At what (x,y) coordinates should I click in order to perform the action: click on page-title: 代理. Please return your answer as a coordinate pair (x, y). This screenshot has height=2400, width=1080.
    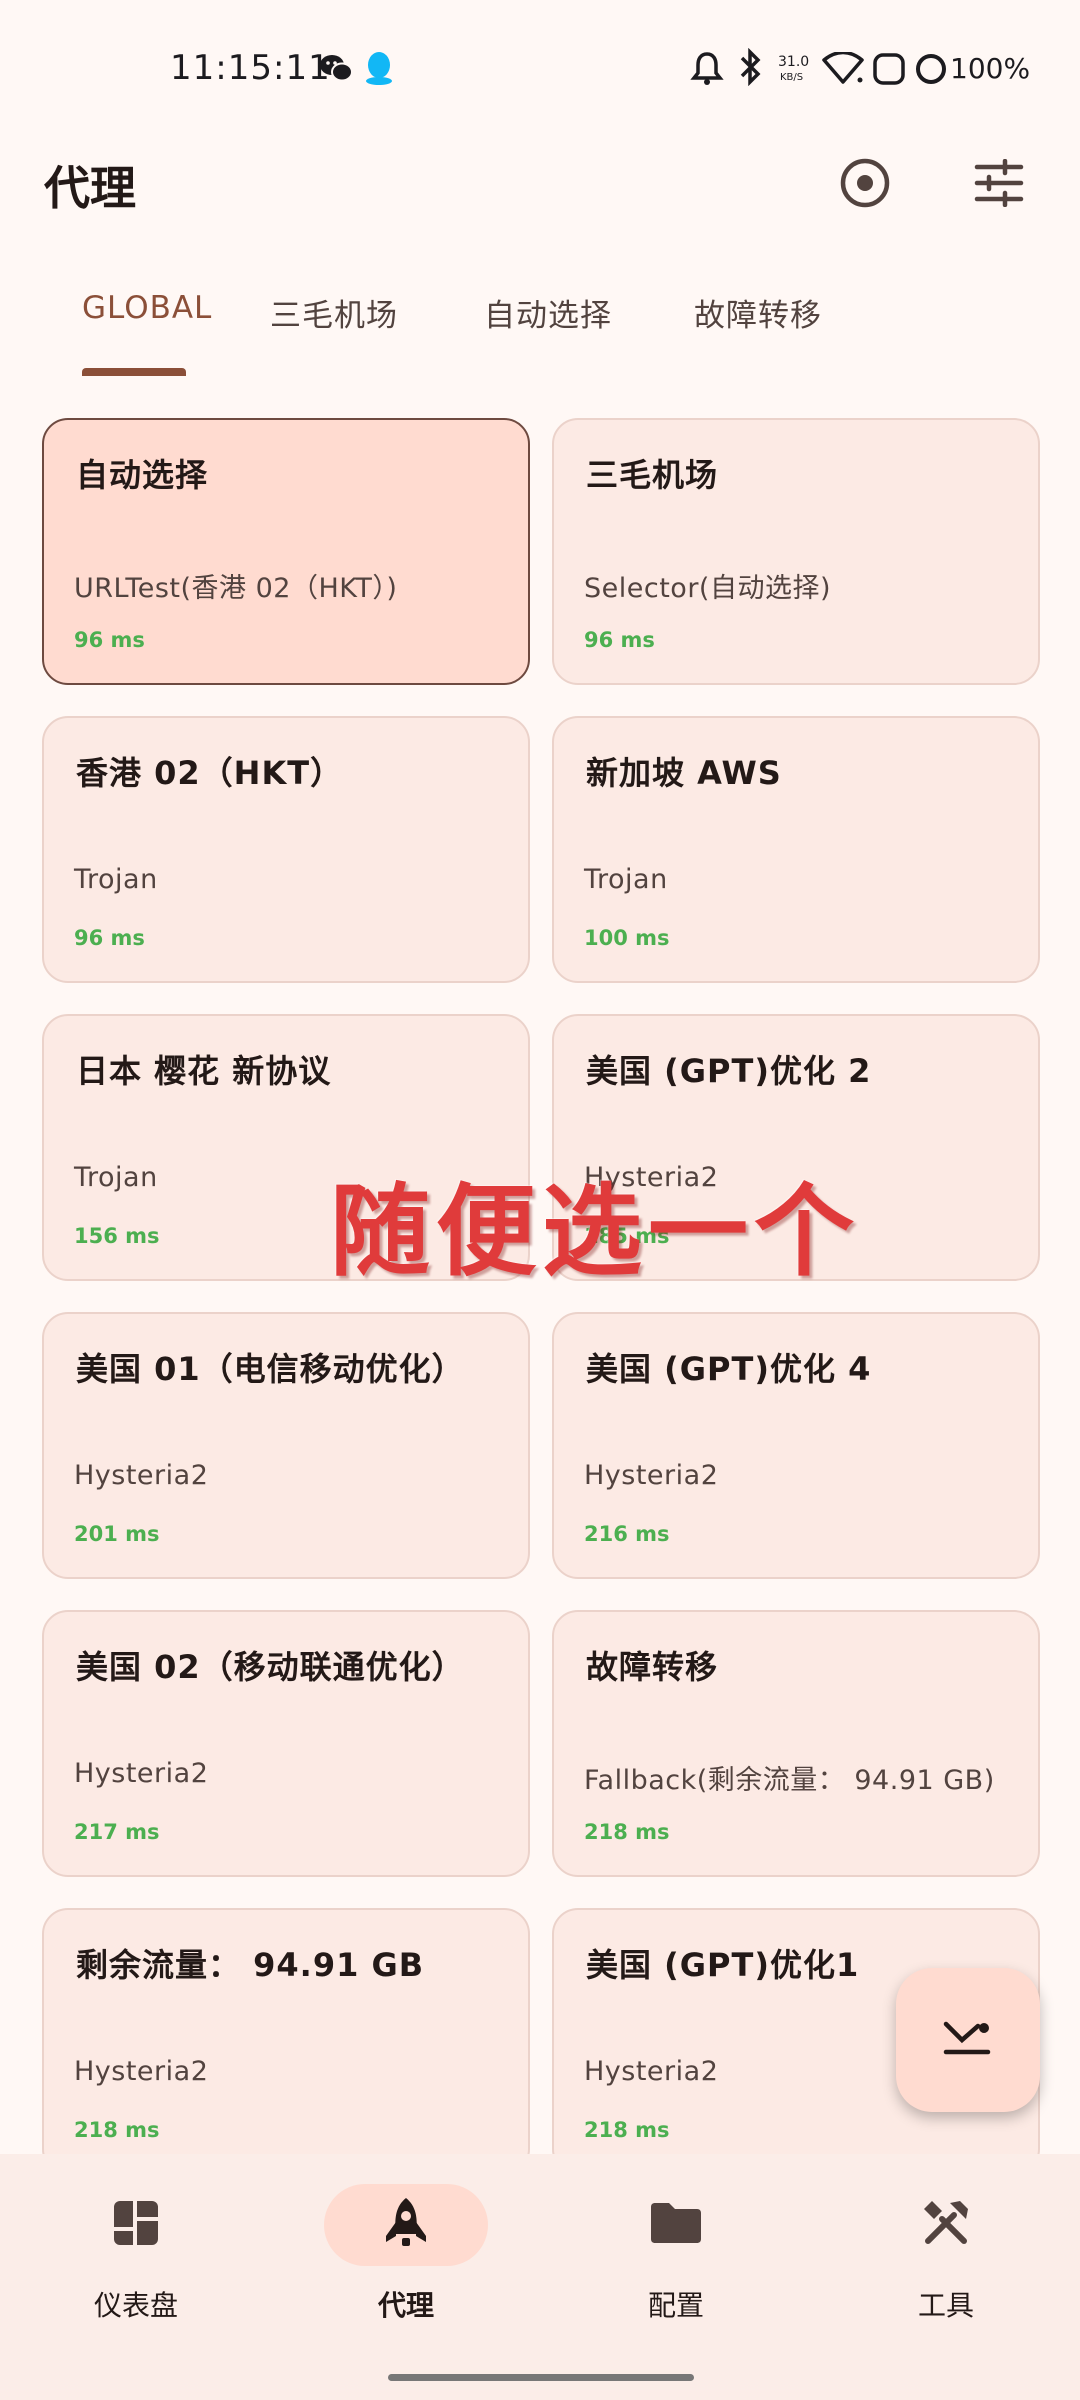
    Looking at the image, I should click on (90, 188).